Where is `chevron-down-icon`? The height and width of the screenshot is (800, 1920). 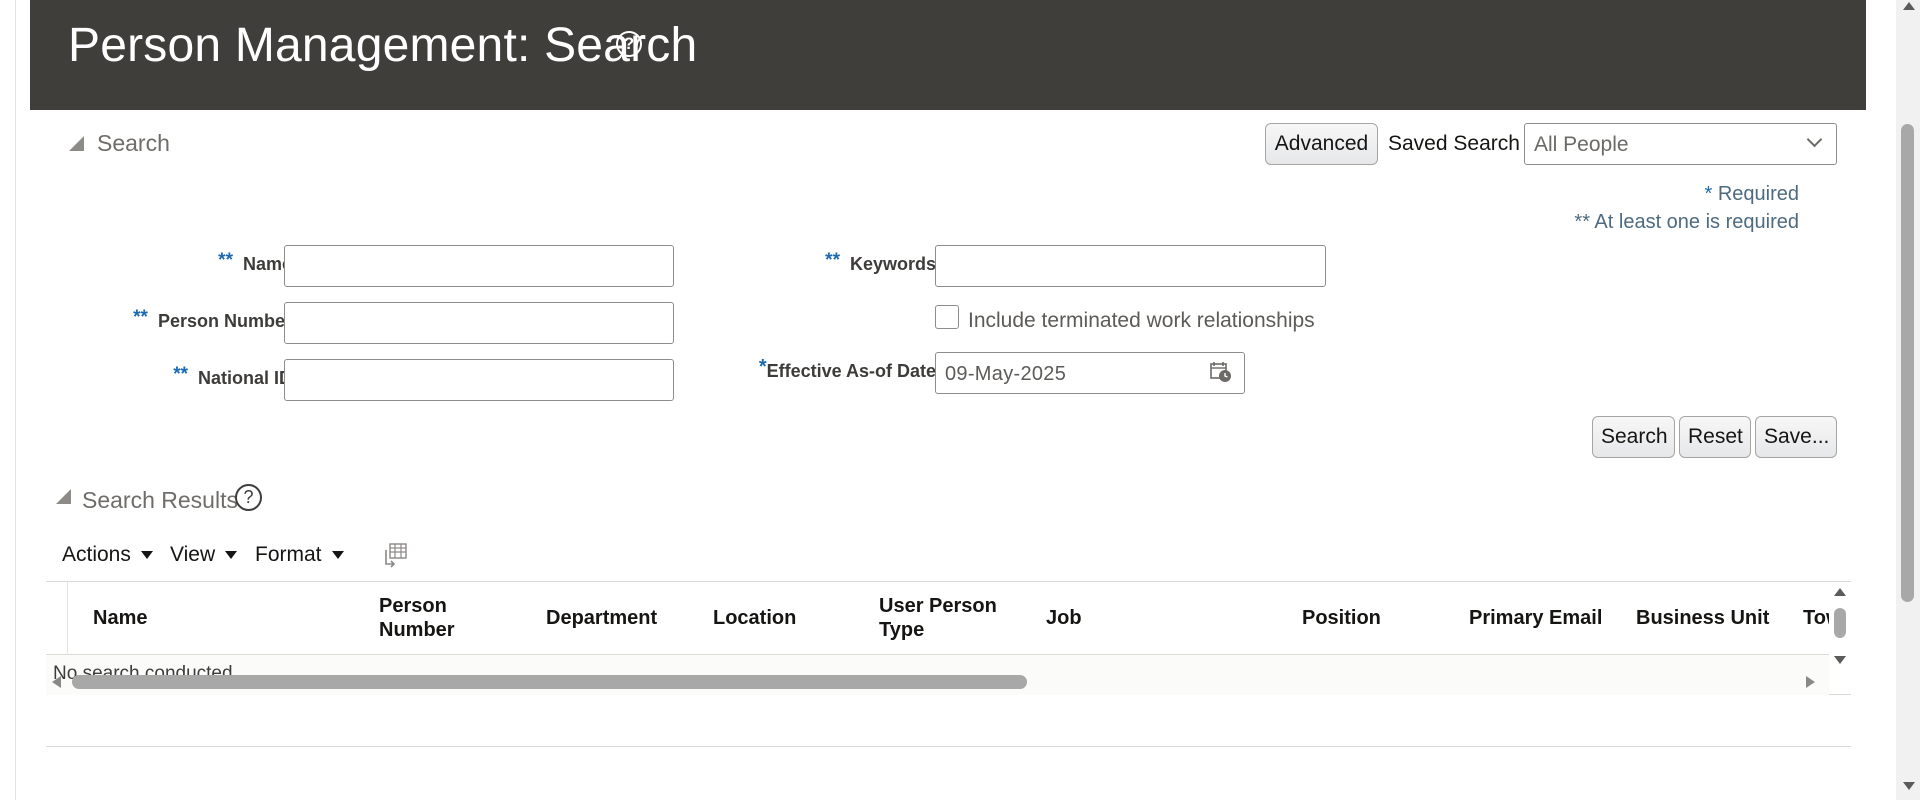 chevron-down-icon is located at coordinates (1814, 139).